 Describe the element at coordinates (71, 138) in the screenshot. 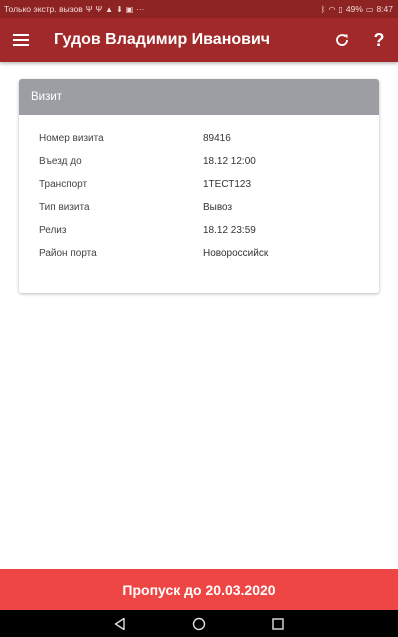

I see `detail-label: Номер визита` at that location.